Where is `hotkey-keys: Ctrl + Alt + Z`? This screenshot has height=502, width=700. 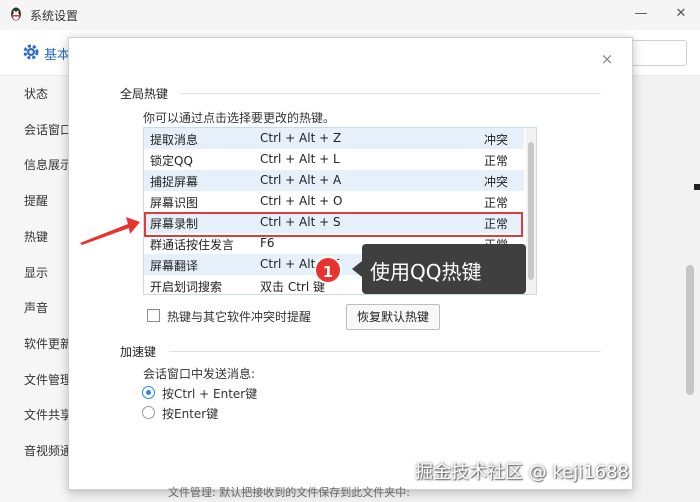 hotkey-keys: Ctrl + Alt + Z is located at coordinates (301, 138).